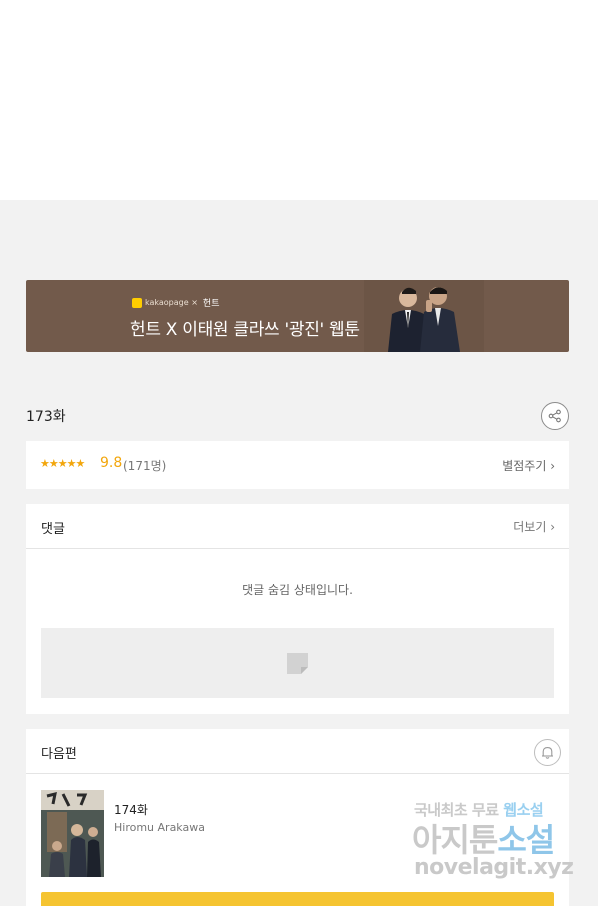 The image size is (598, 906). What do you see at coordinates (53, 529) in the screenshot?
I see `comments-title: 댓글` at bounding box center [53, 529].